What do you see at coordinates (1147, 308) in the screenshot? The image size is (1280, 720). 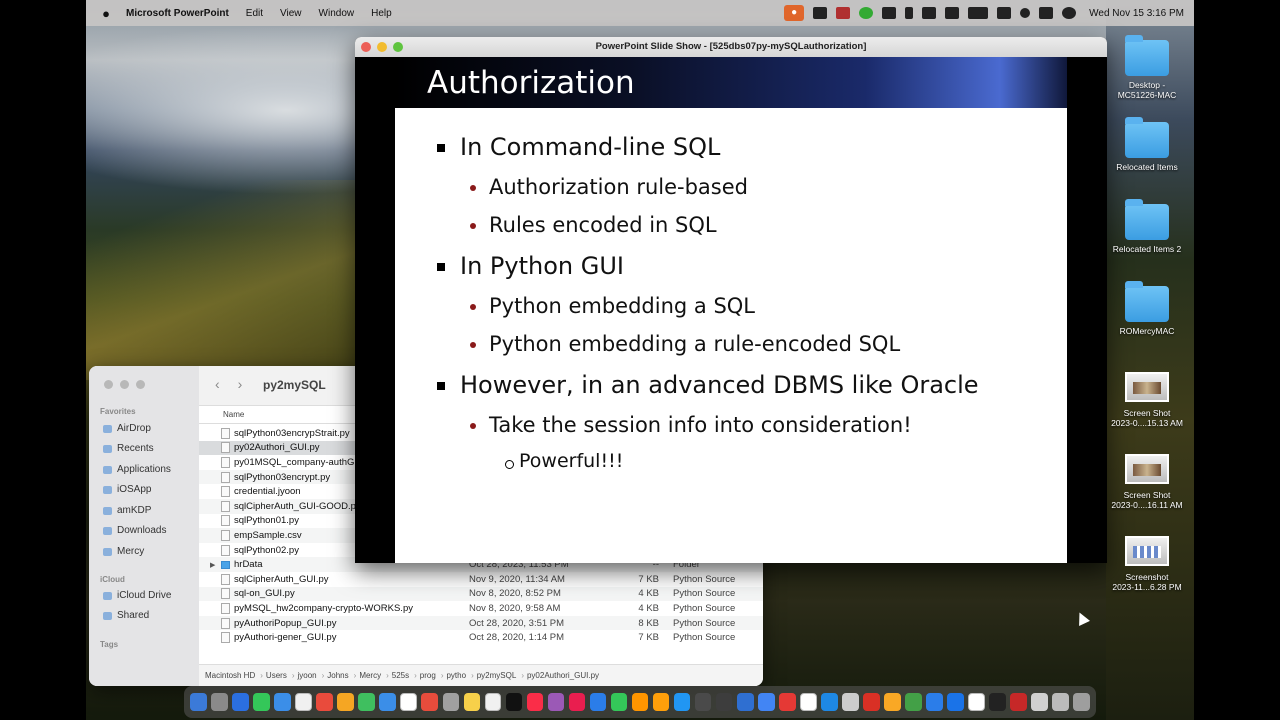 I see `desktop-icon: ROMercyMAC` at bounding box center [1147, 308].